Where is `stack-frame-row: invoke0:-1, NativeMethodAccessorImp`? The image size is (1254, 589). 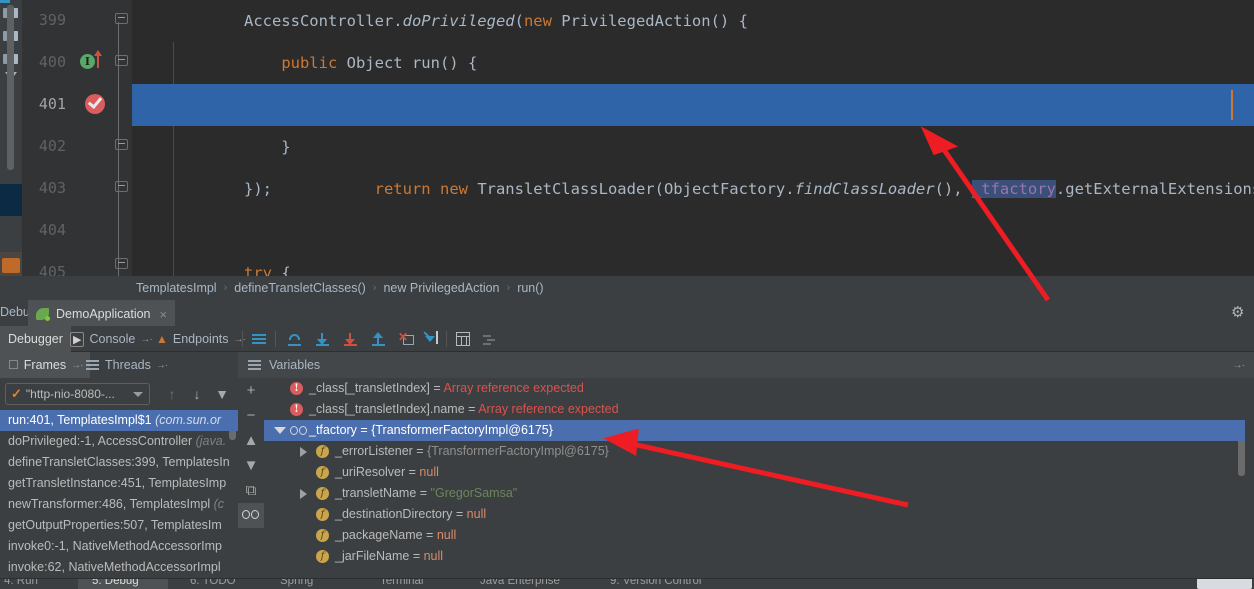 stack-frame-row: invoke0:-1, NativeMethodAccessorImp is located at coordinates (119, 546).